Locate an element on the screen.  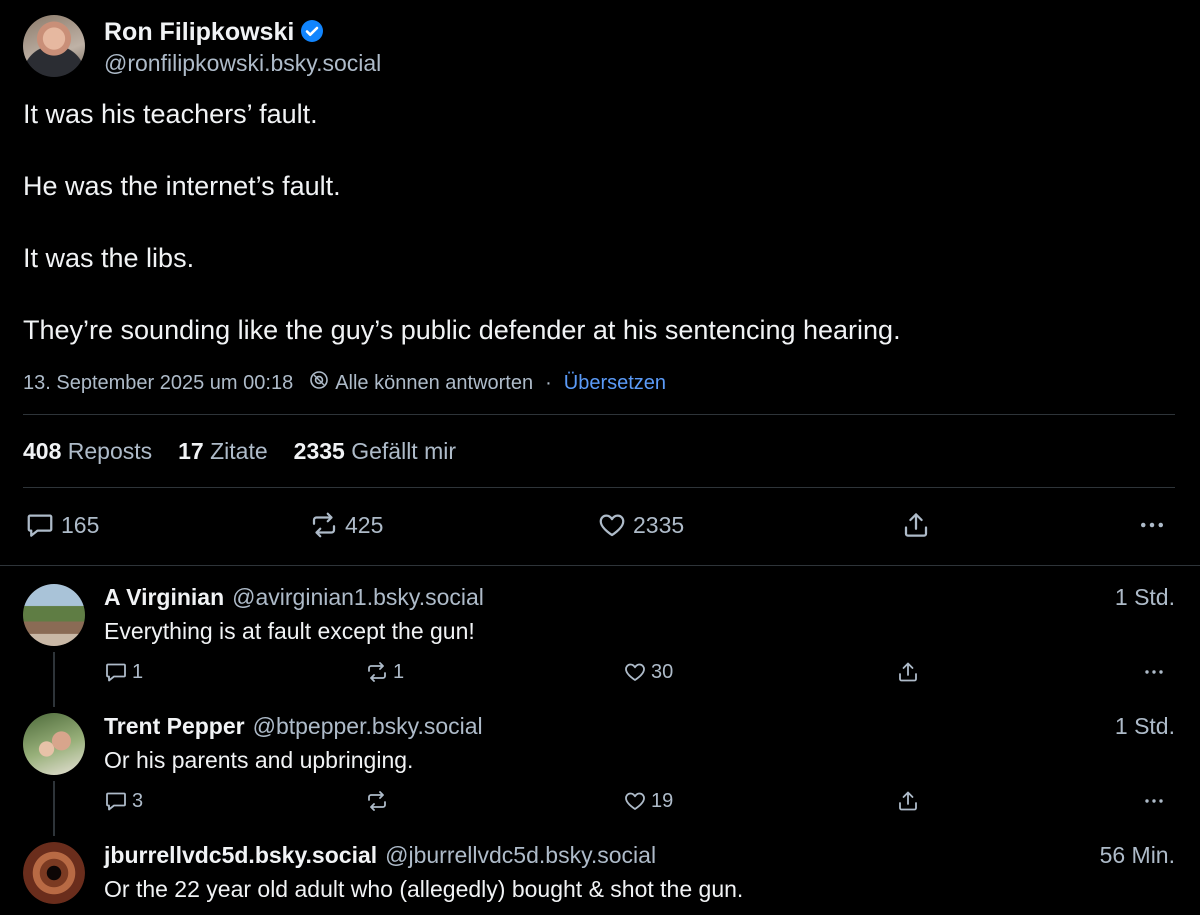
reply-time: 56 Min. is located at coordinates (1137, 855).